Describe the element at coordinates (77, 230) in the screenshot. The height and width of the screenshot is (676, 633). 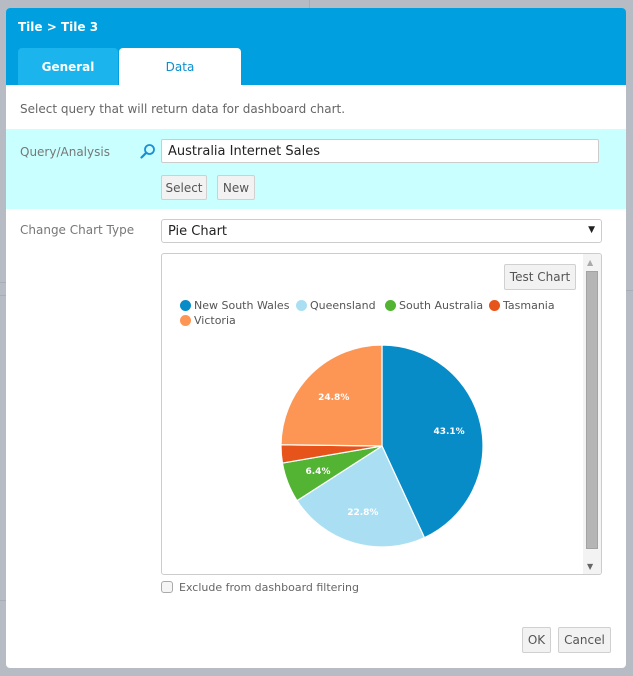
I see `chart-type-label: Change Chart Type` at that location.